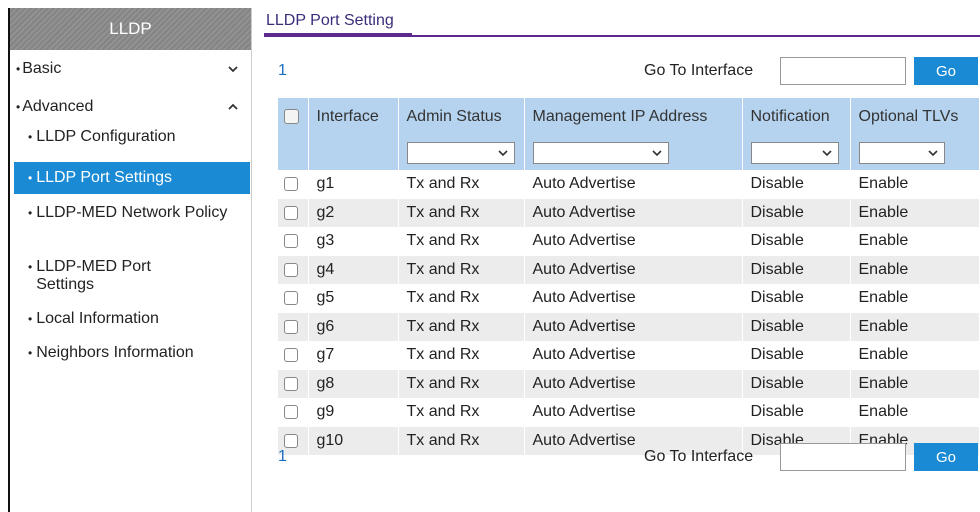 The height and width of the screenshot is (512, 980). What do you see at coordinates (106, 136) in the screenshot?
I see `sidebar-item-label: LLDP Configuration` at bounding box center [106, 136].